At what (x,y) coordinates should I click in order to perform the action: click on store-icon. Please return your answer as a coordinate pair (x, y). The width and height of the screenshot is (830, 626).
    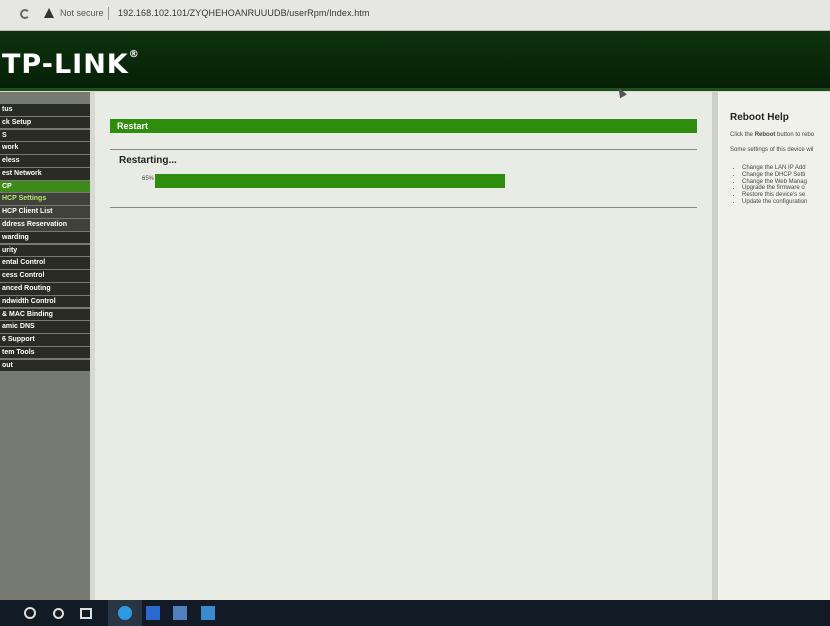
    Looking at the image, I should click on (153, 613).